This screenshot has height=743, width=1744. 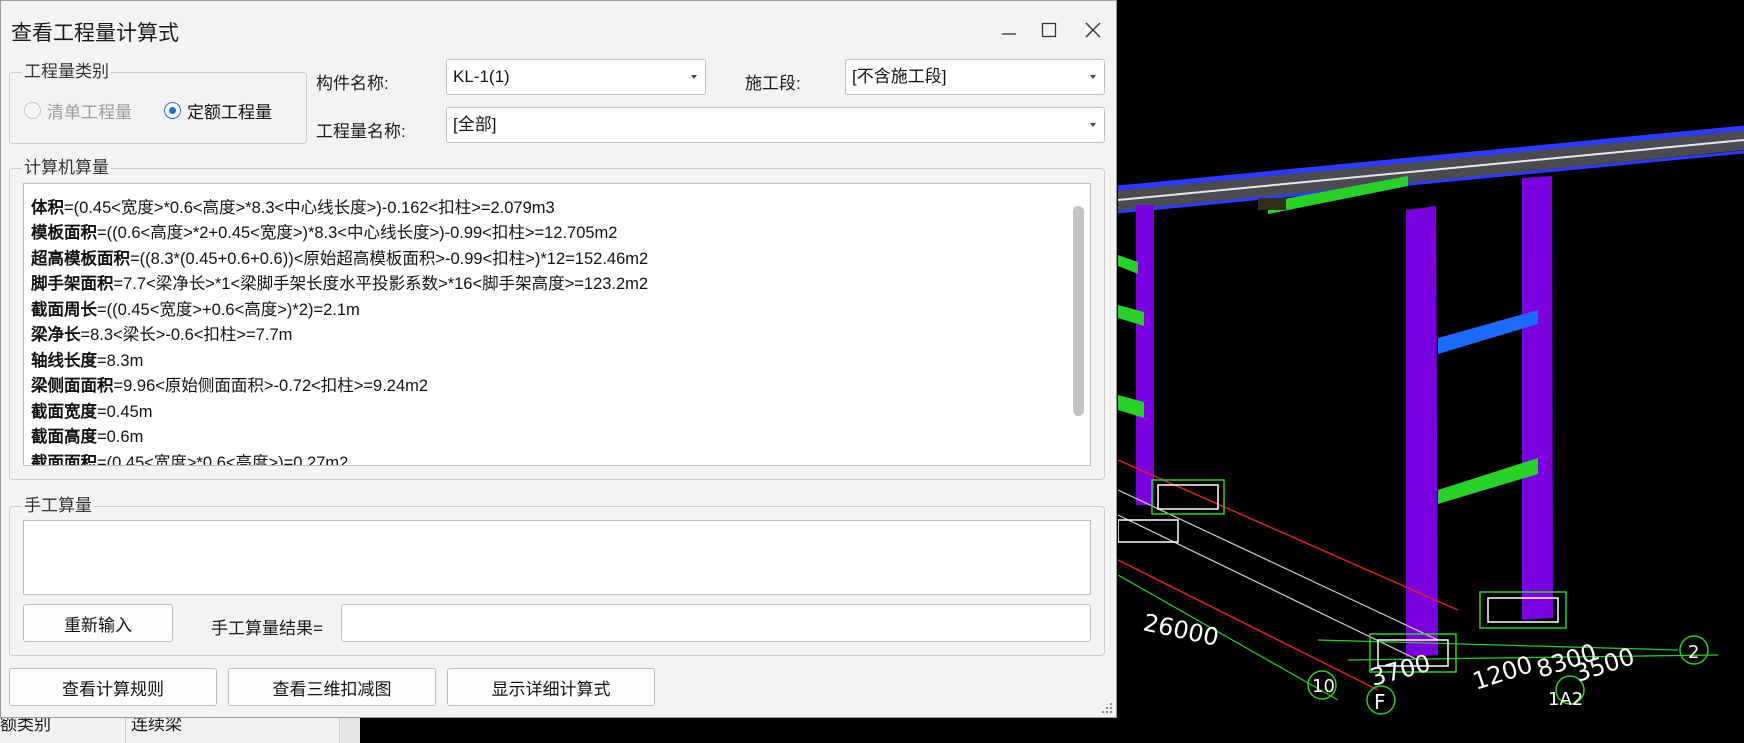 What do you see at coordinates (190, 460) in the screenshot?
I see `calc-line: 截面面积=(0.45<宽度>*0.6<高度>)=0.27m2` at bounding box center [190, 460].